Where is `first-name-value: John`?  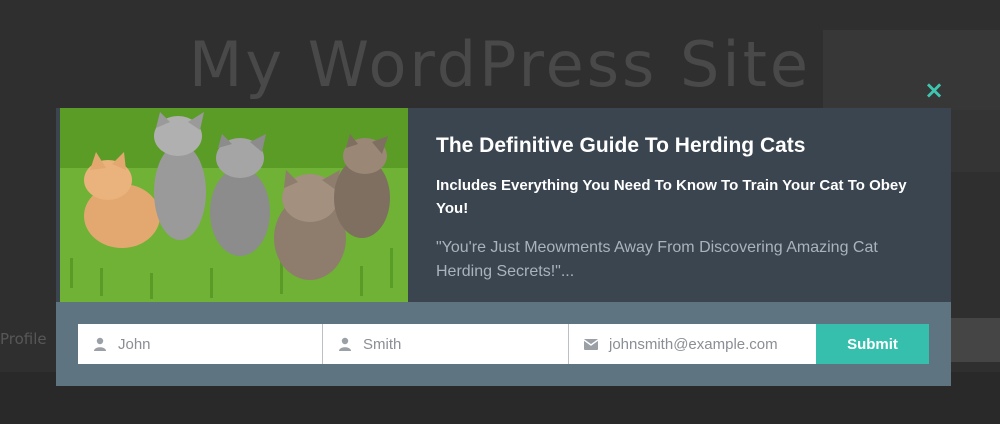 first-name-value: John is located at coordinates (134, 344).